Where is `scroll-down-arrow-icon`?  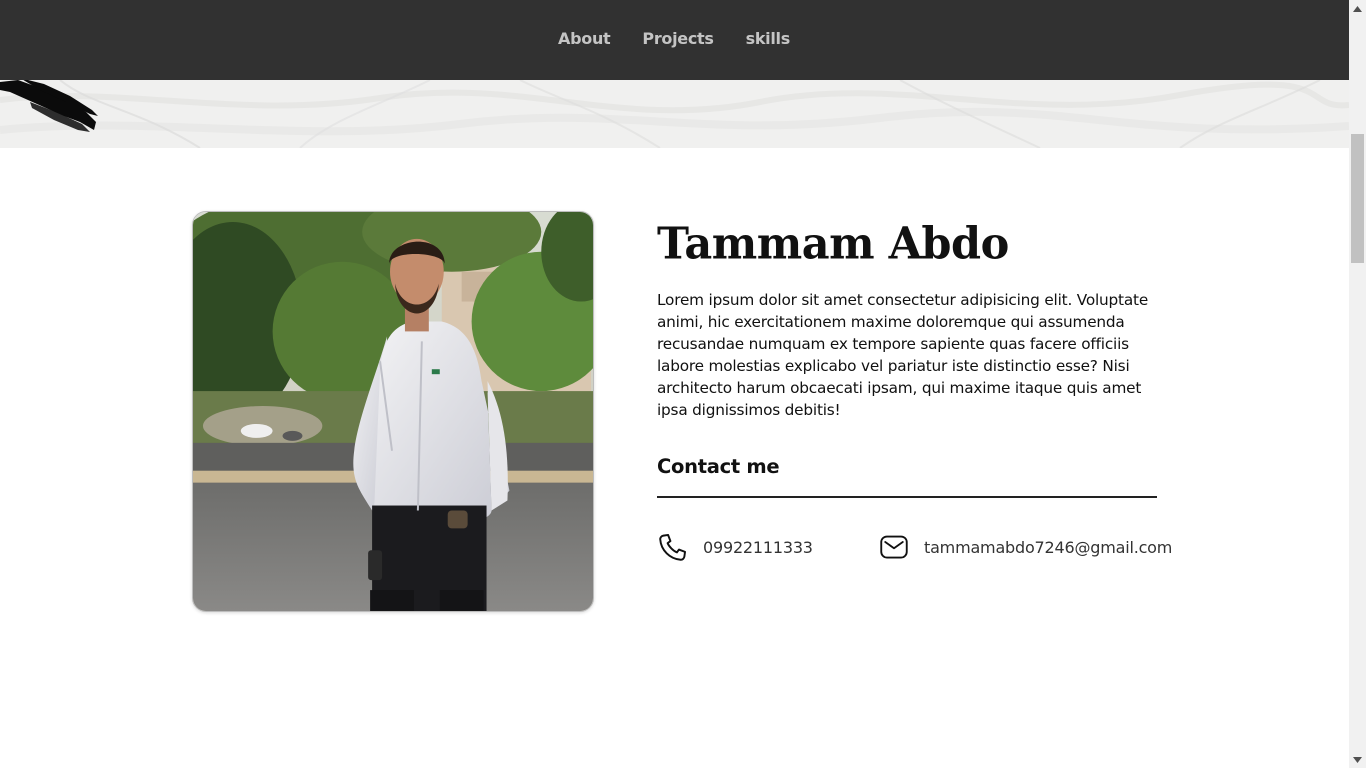
scroll-down-arrow-icon is located at coordinates (1357, 759).